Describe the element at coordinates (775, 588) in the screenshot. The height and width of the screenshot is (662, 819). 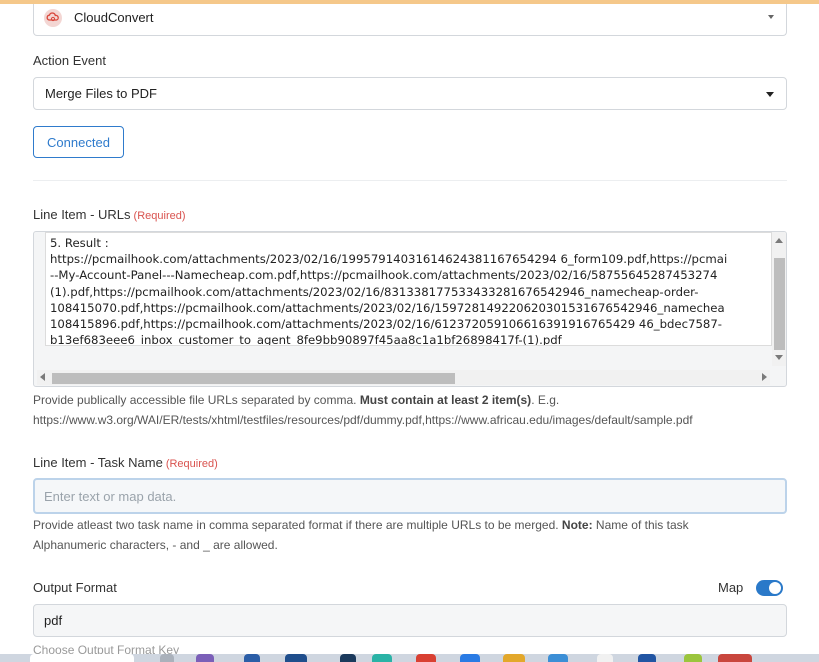
I see `toggle-knob` at that location.